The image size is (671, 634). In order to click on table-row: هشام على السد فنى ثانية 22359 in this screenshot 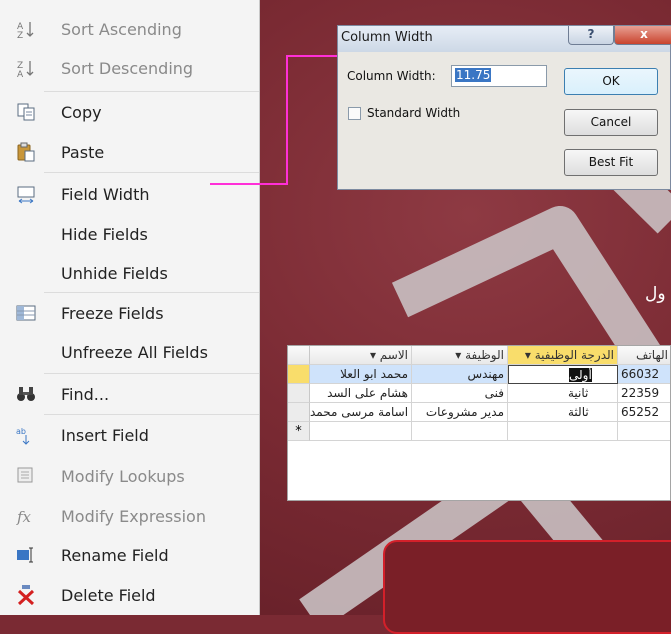, I will do `click(479, 393)`.